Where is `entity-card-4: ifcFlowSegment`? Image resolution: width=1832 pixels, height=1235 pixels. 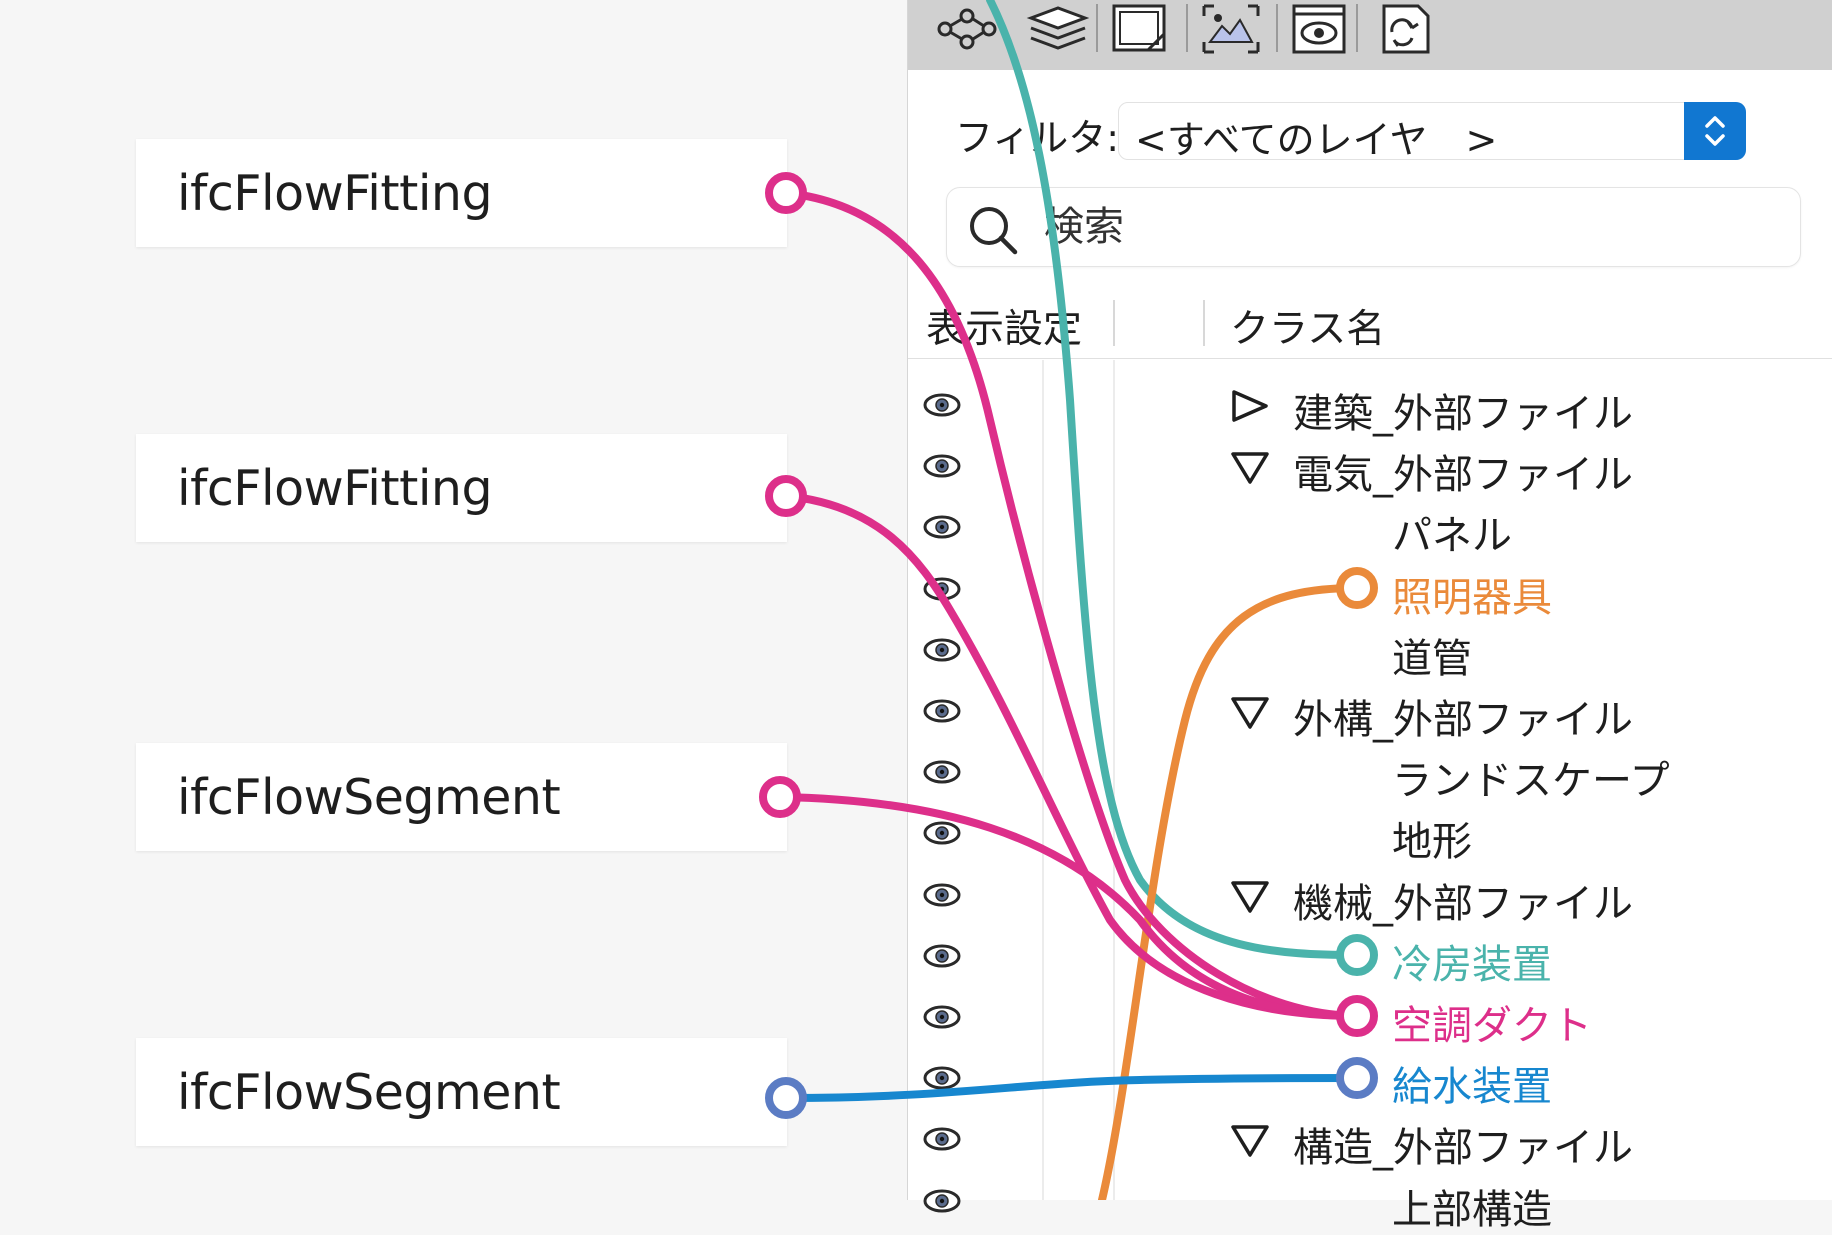
entity-card-4: ifcFlowSegment is located at coordinates (461, 1092).